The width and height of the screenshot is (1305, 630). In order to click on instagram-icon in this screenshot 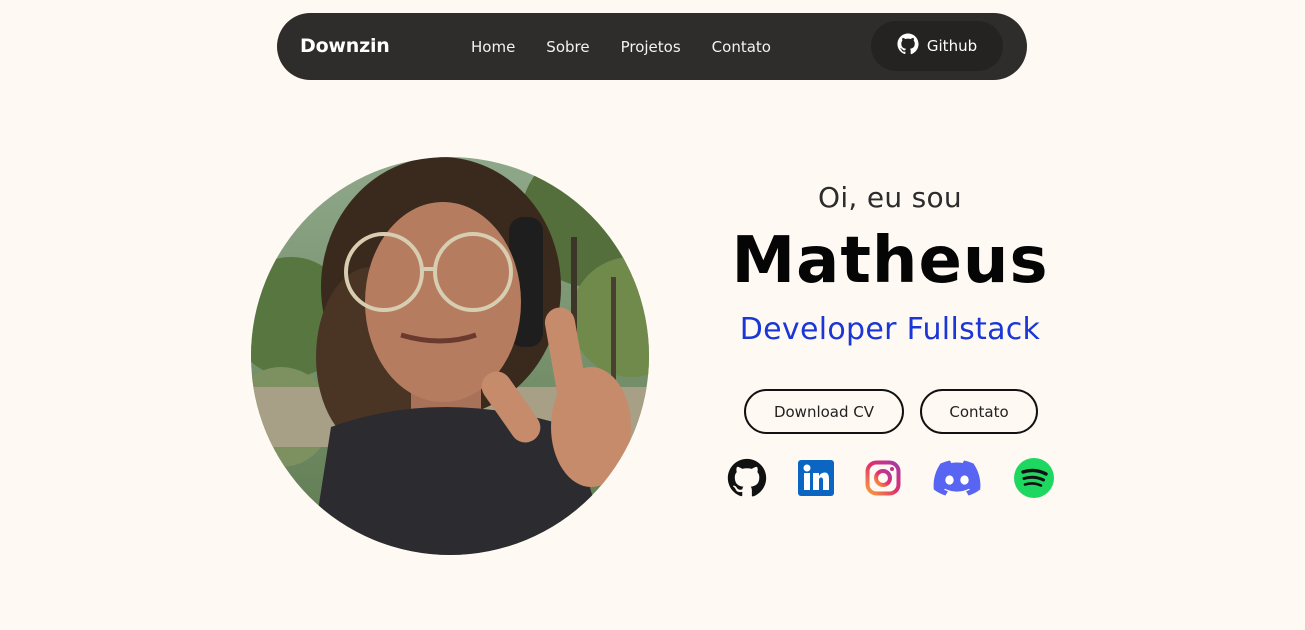, I will do `click(883, 478)`.